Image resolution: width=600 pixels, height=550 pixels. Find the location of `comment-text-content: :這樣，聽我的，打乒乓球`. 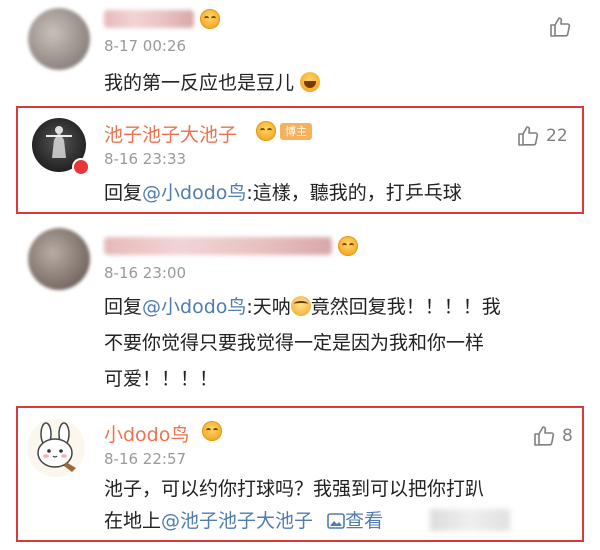

comment-text-content: :這樣，聽我的，打乒乓球 is located at coordinates (354, 193).